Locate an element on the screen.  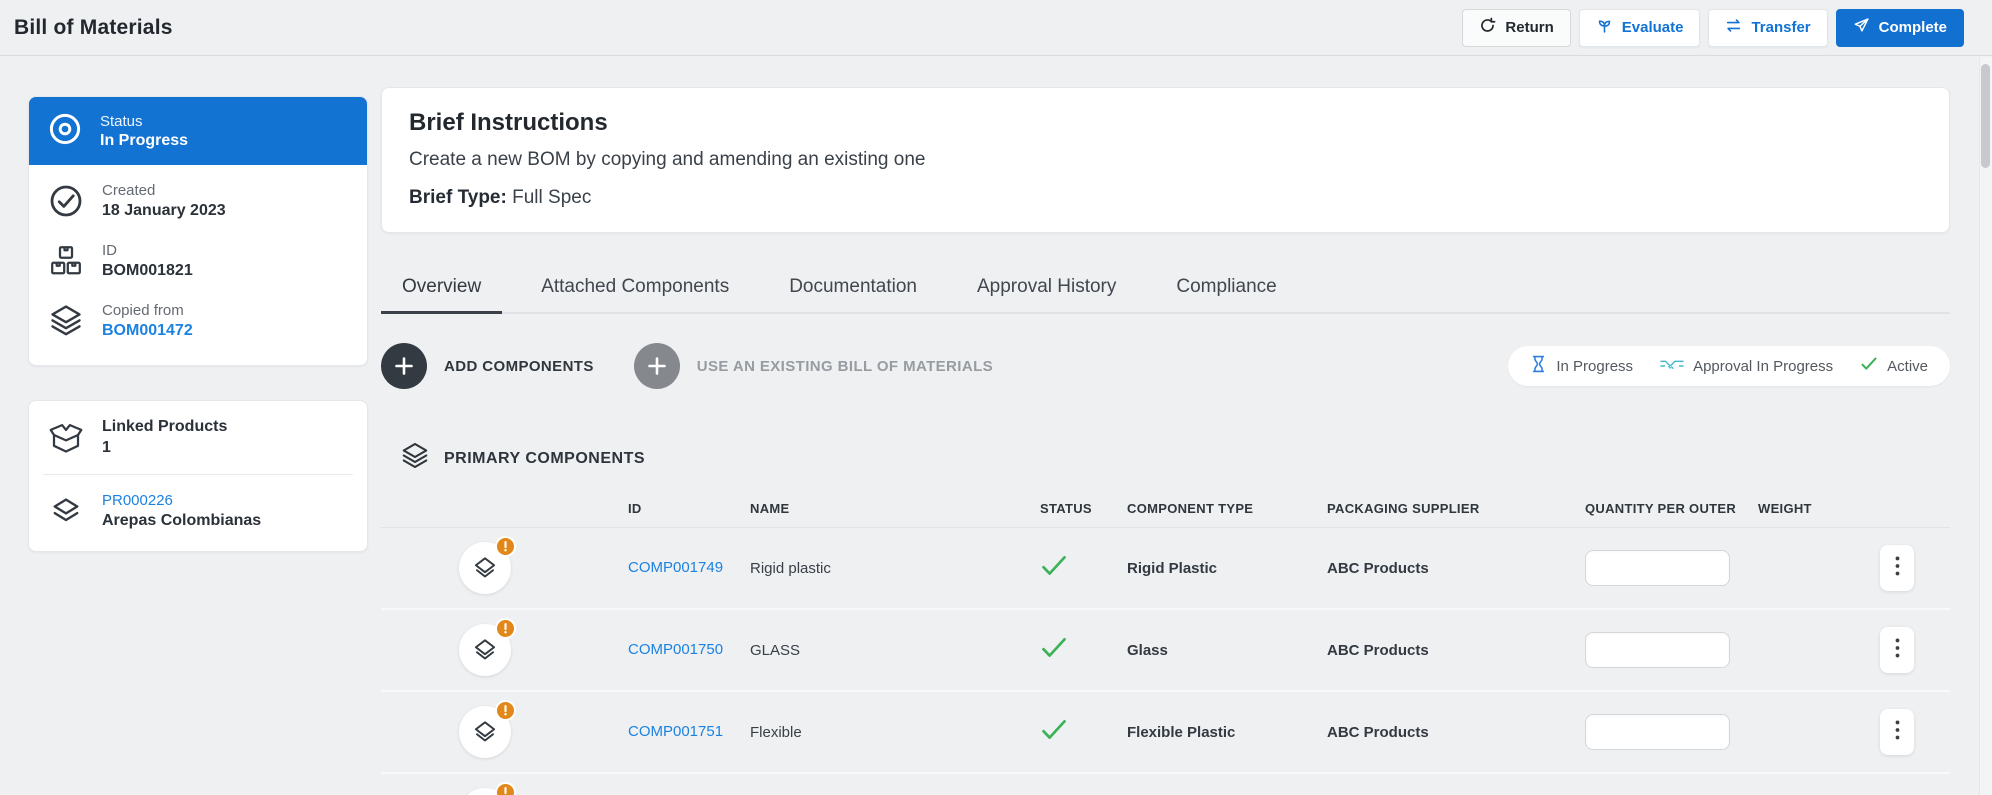
scrollbar-thumb is located at coordinates (1985, 116).